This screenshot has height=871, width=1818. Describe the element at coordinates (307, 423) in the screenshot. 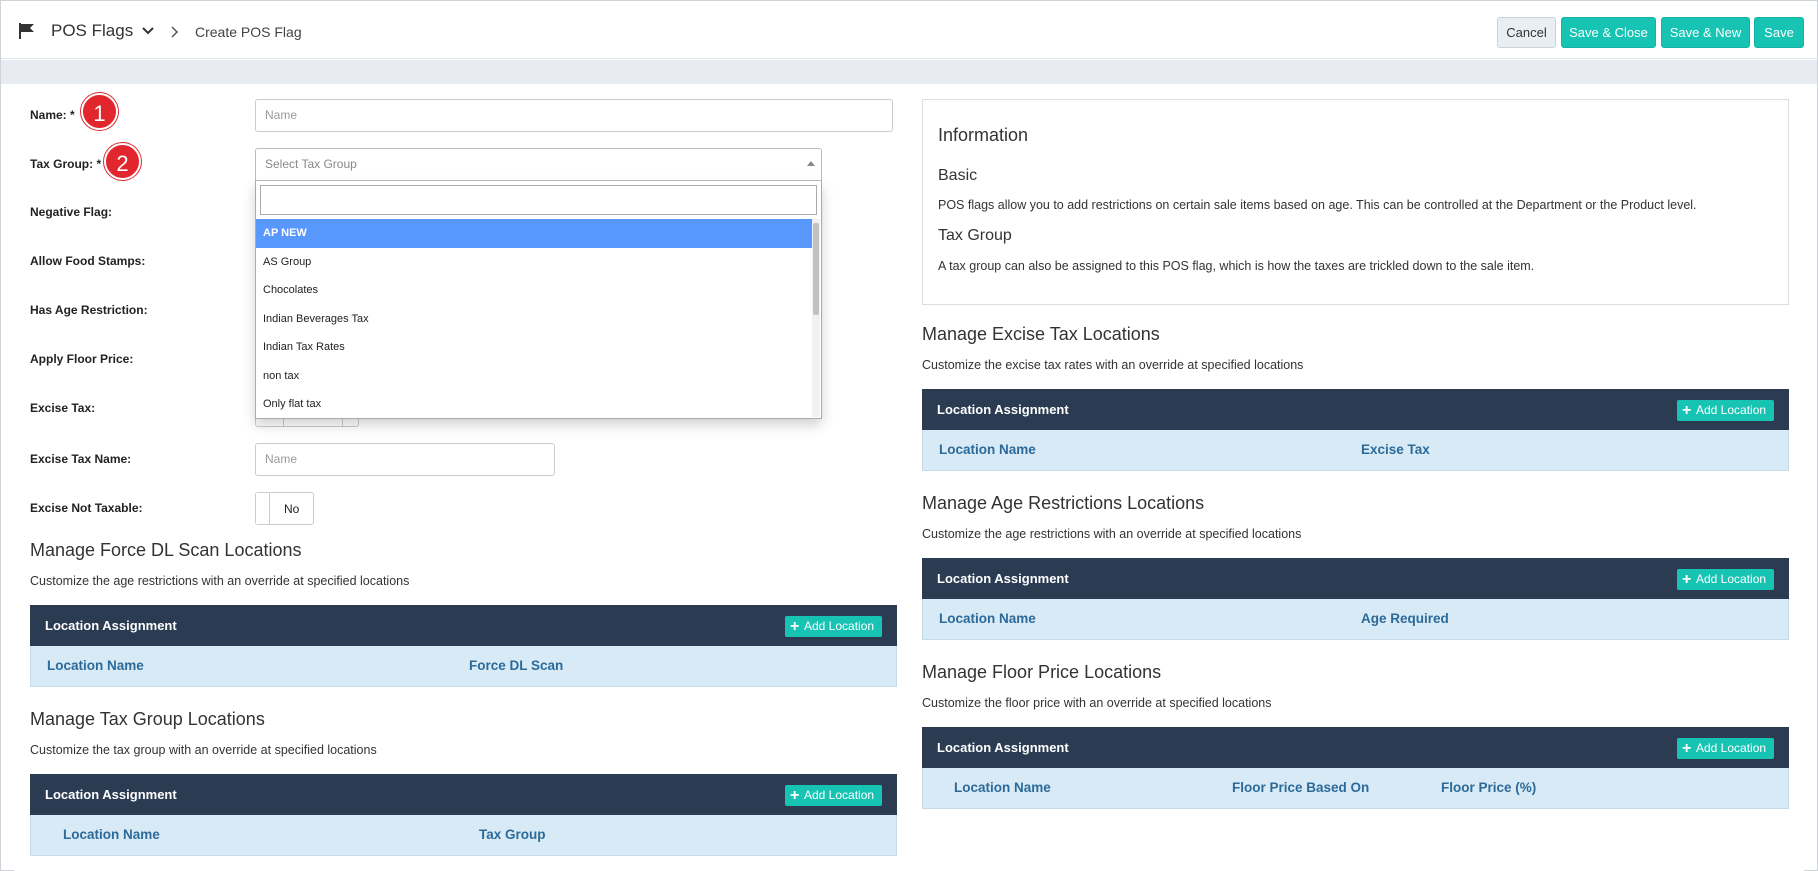

I see `excise-tax-stepper` at that location.